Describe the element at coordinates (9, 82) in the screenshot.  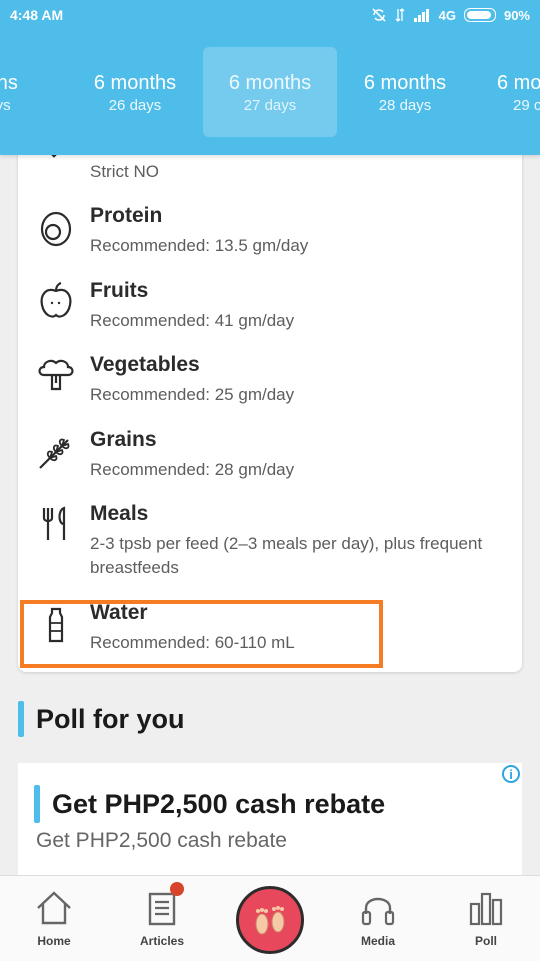
I see `tab-months: nths` at that location.